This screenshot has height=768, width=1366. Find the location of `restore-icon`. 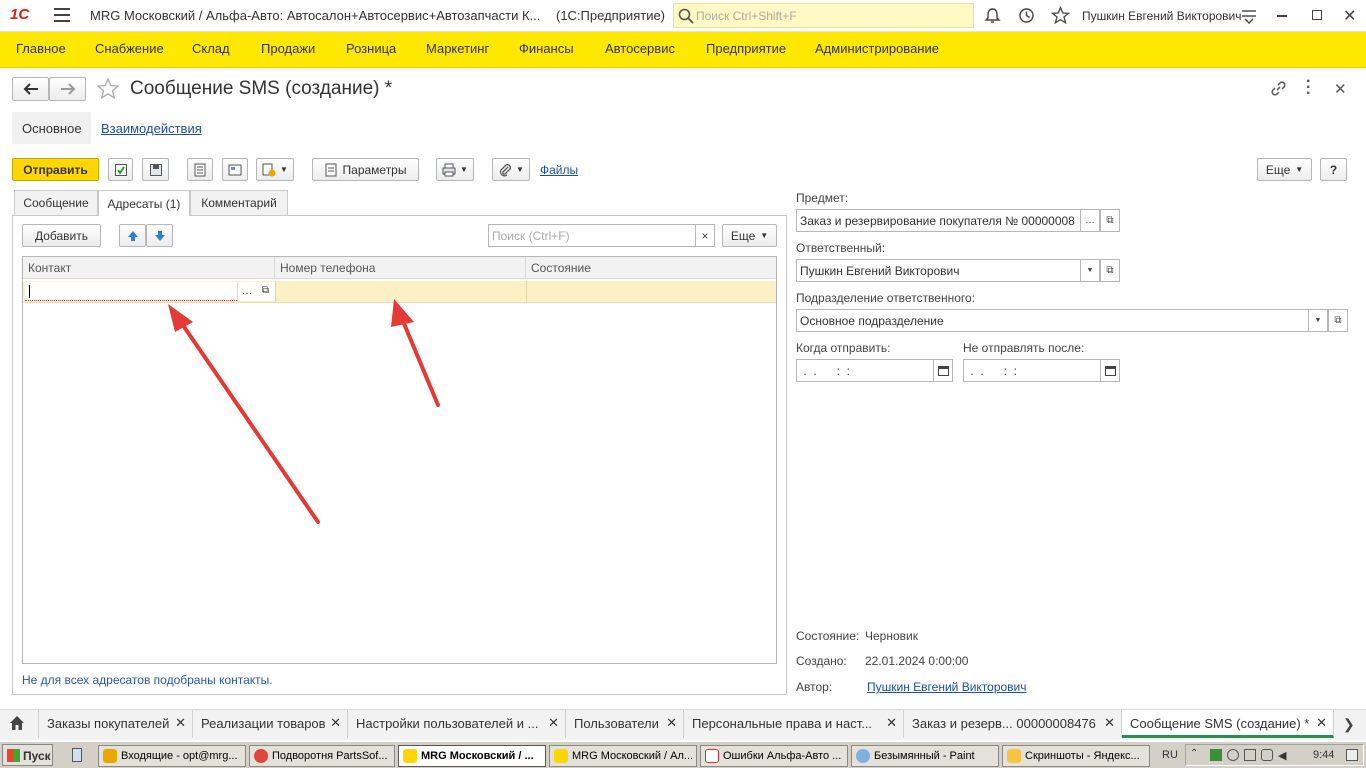

restore-icon is located at coordinates (1317, 15).